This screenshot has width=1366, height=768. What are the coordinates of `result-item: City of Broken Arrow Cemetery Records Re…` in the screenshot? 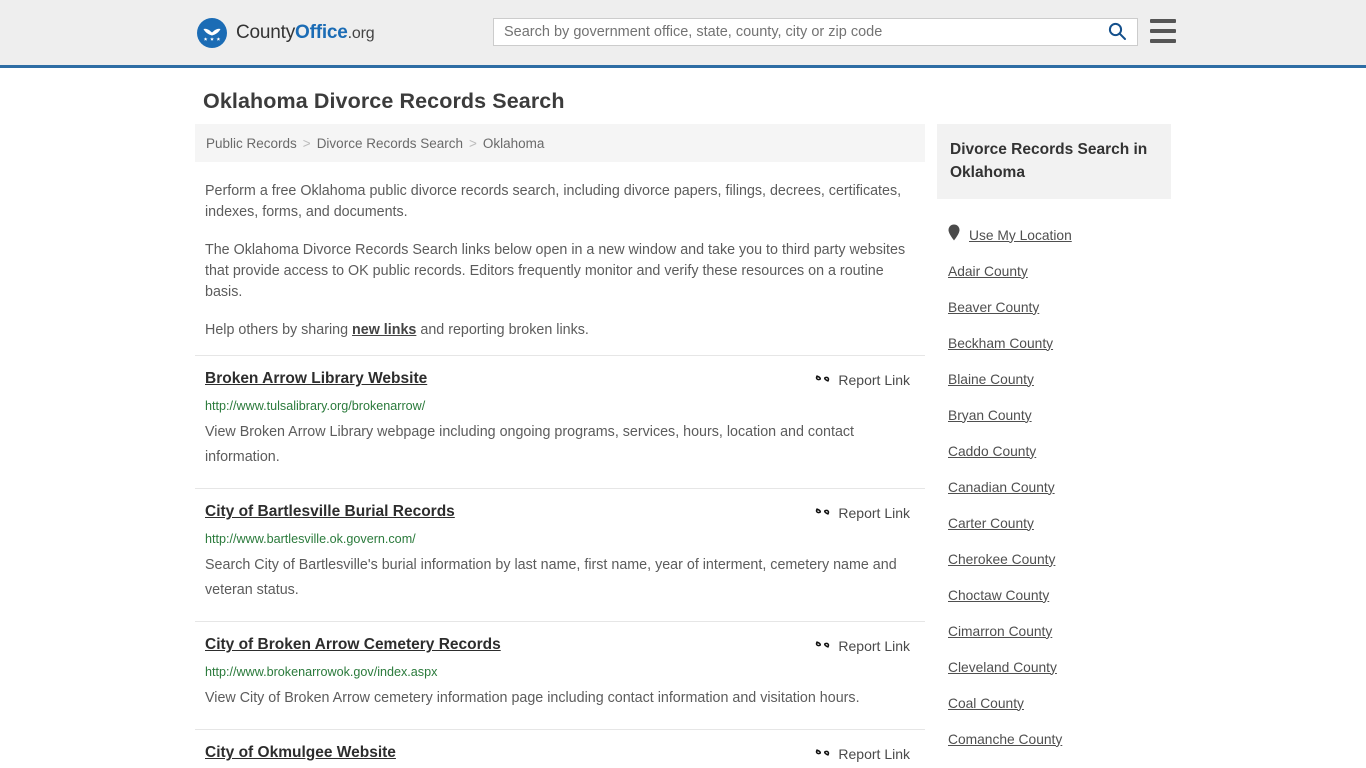 It's located at (560, 675).